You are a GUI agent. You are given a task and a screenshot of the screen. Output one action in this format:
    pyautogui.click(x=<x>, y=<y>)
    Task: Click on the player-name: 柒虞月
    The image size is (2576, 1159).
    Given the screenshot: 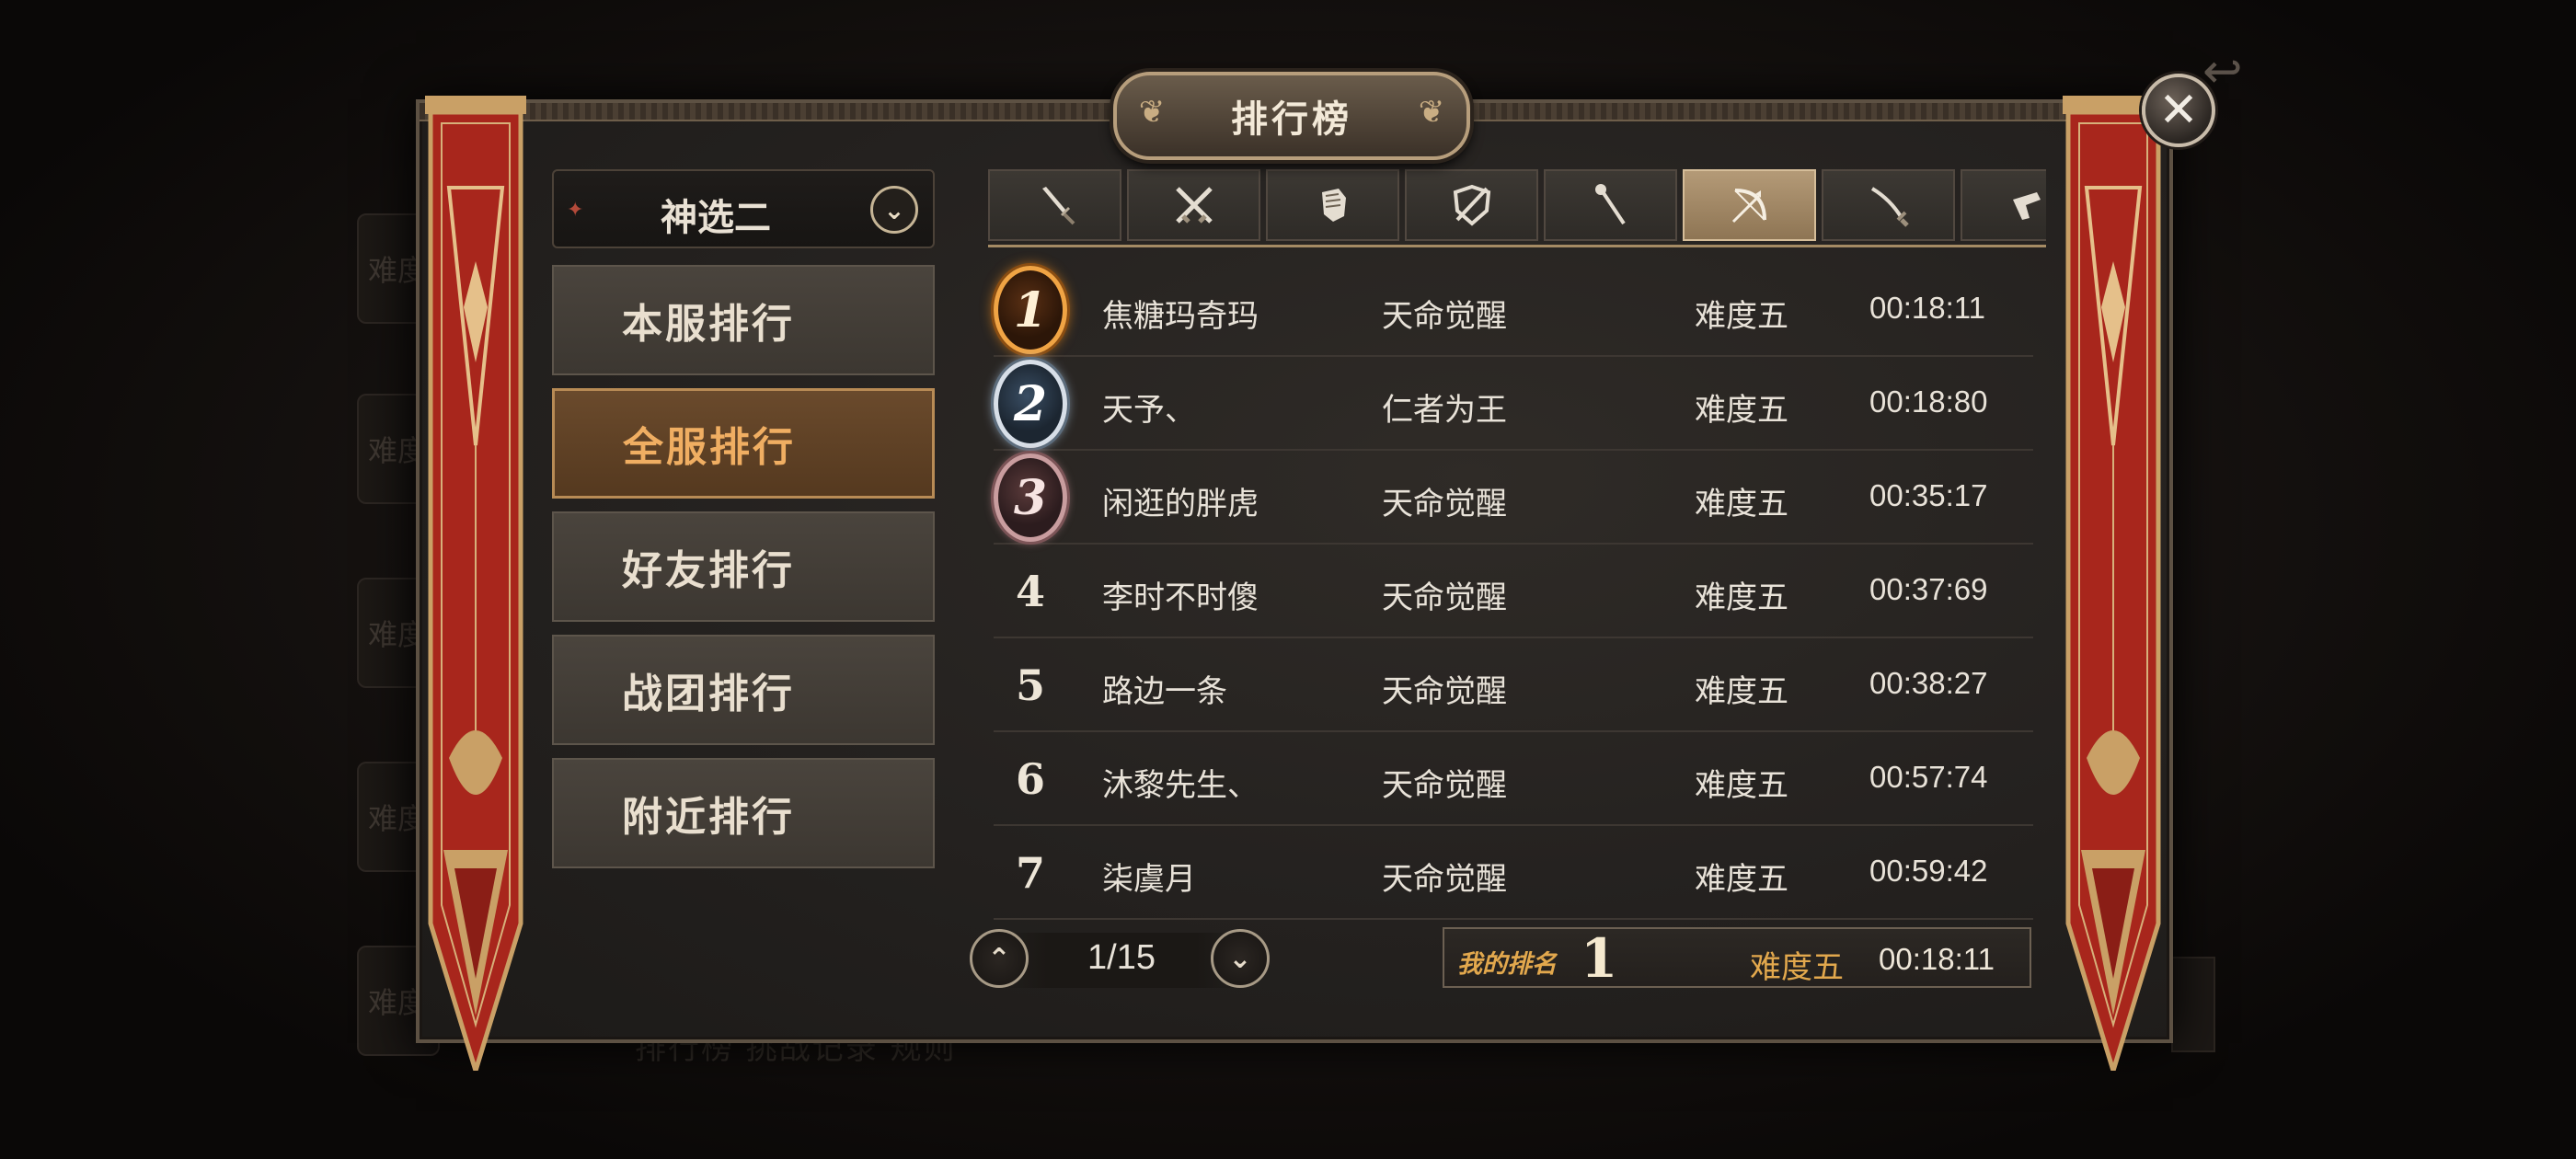 What is the action you would take?
    pyautogui.click(x=1149, y=879)
    